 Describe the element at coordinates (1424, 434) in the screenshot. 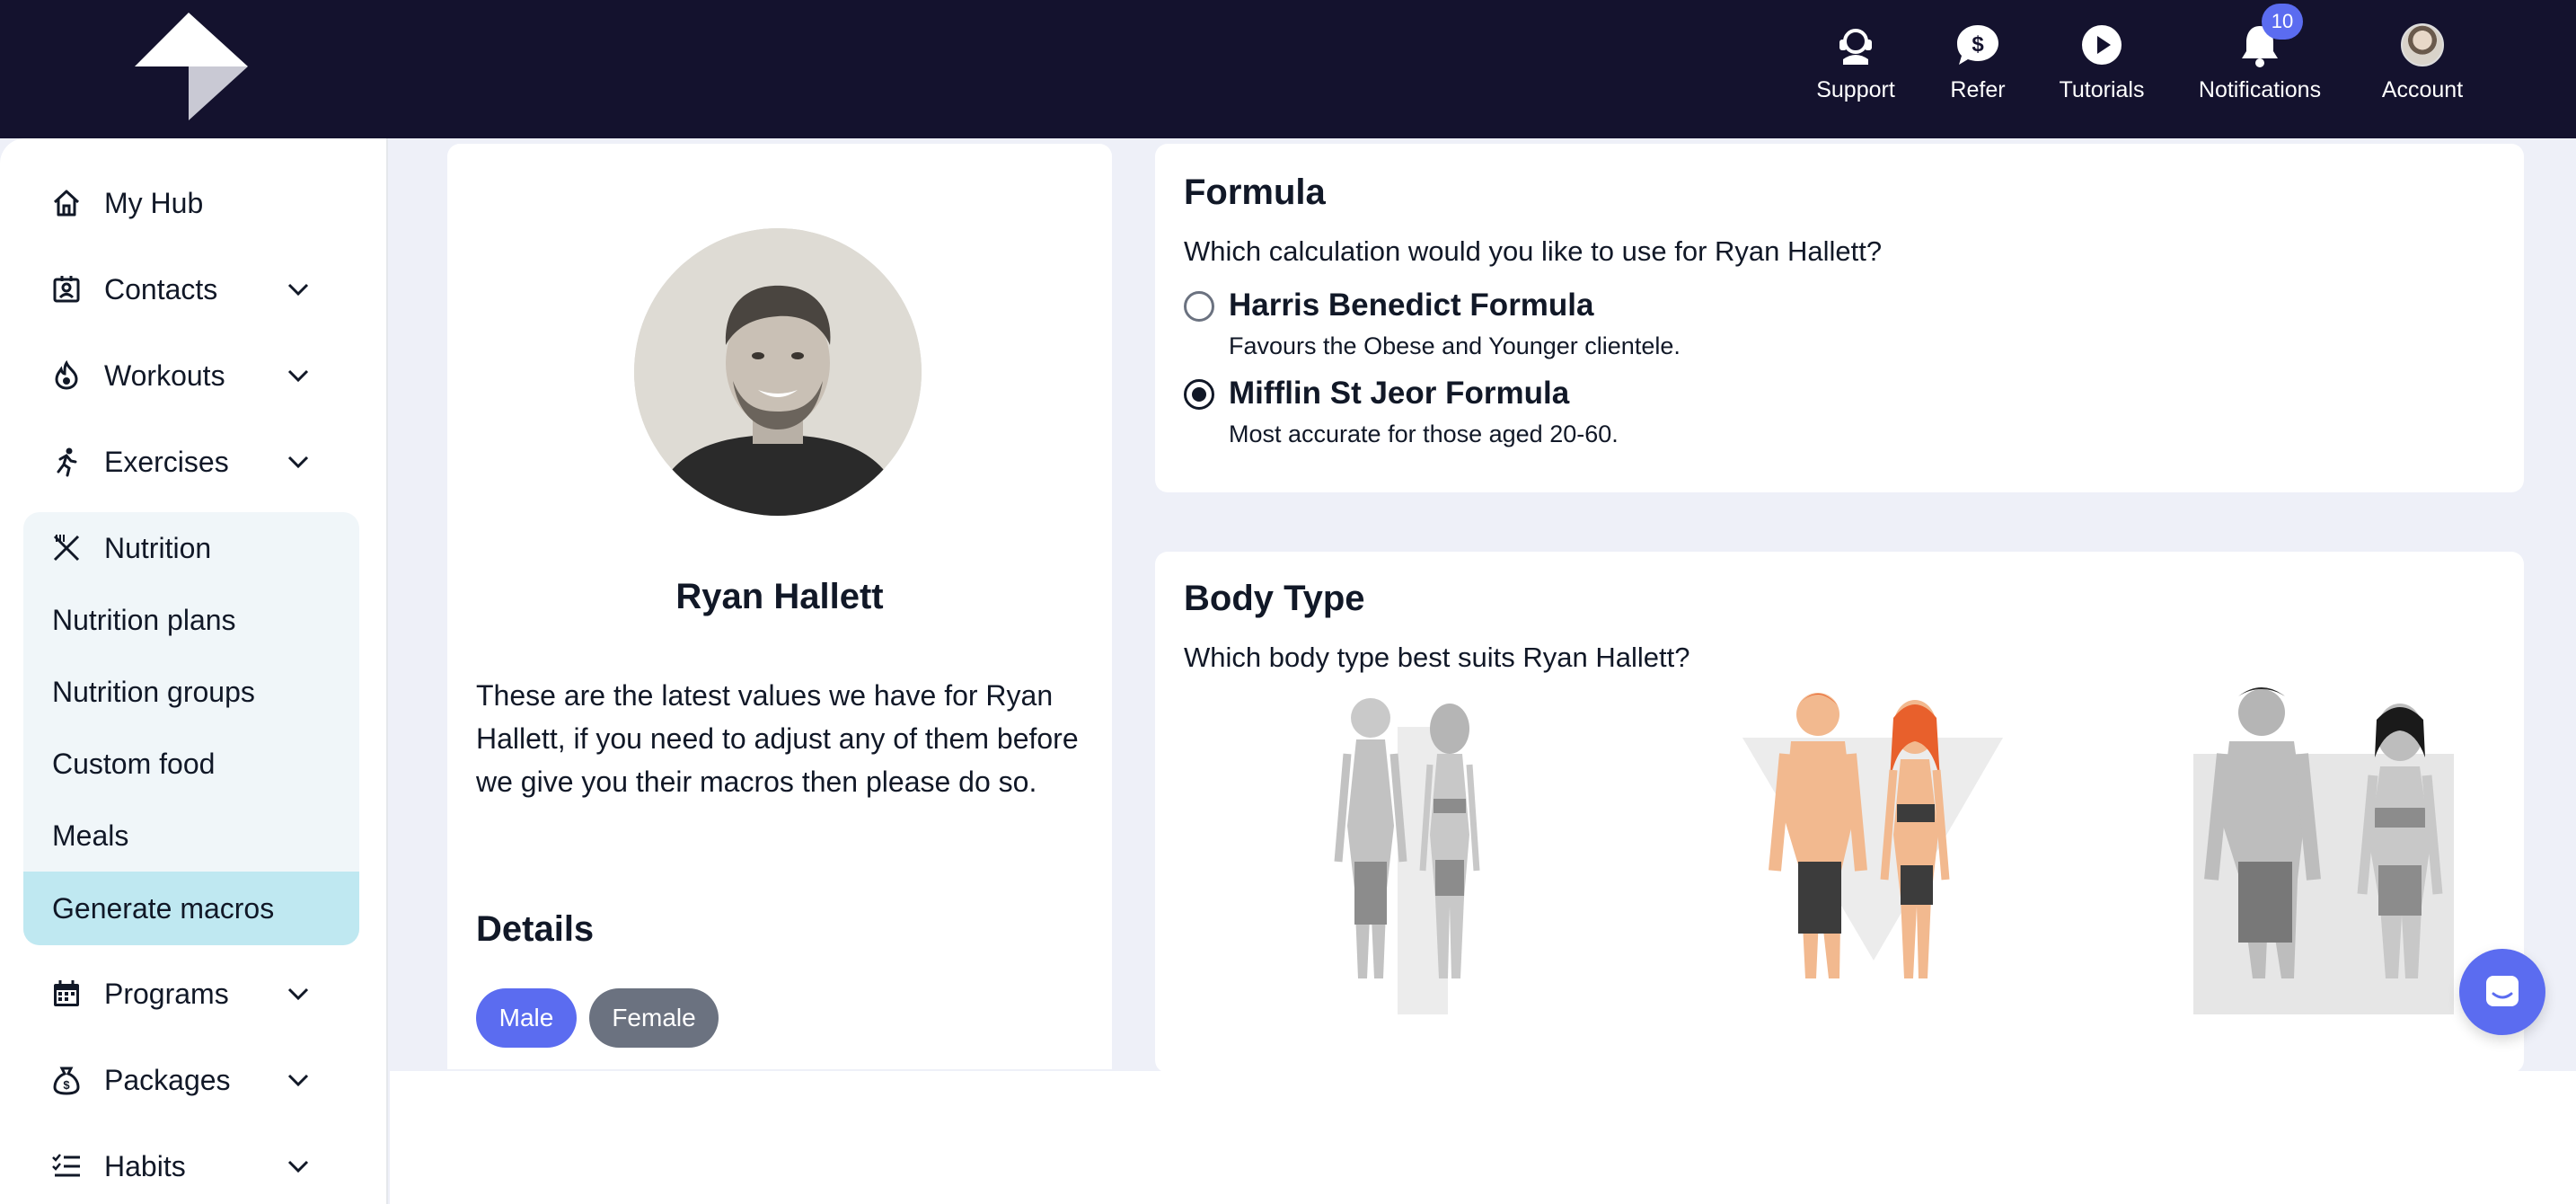

I see `option-description: Most accurate for those aged 20-60.` at that location.